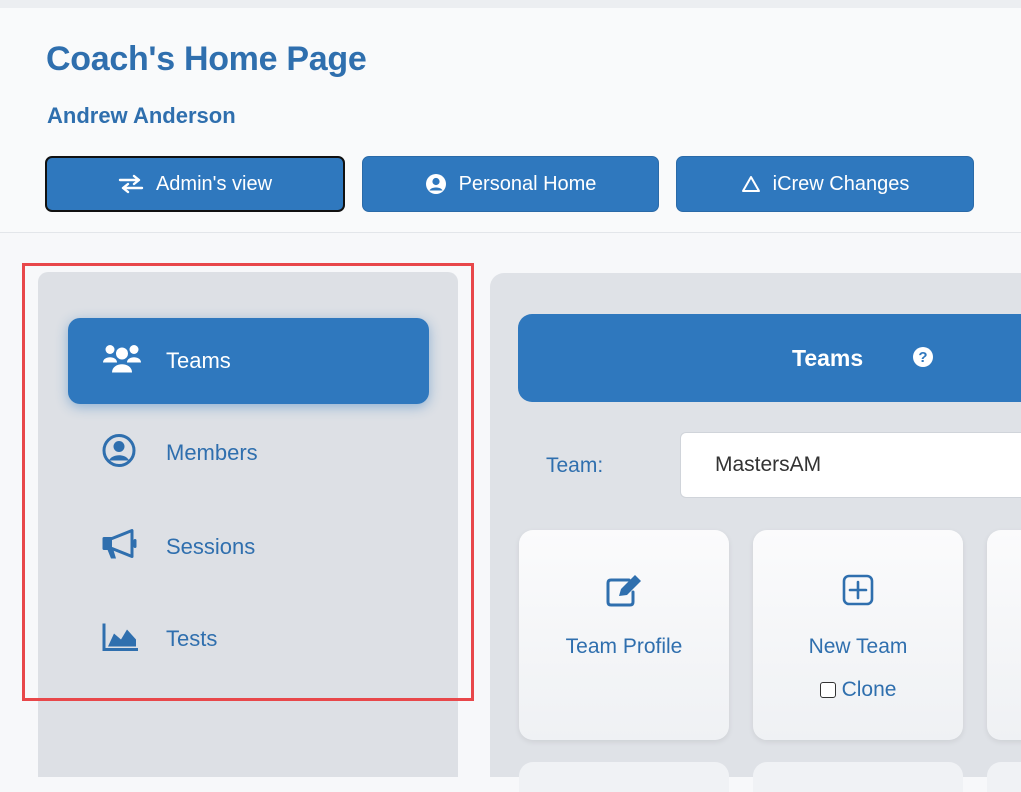 The width and height of the screenshot is (1021, 792). I want to click on admin-view-button: Admin's view, so click(195, 184).